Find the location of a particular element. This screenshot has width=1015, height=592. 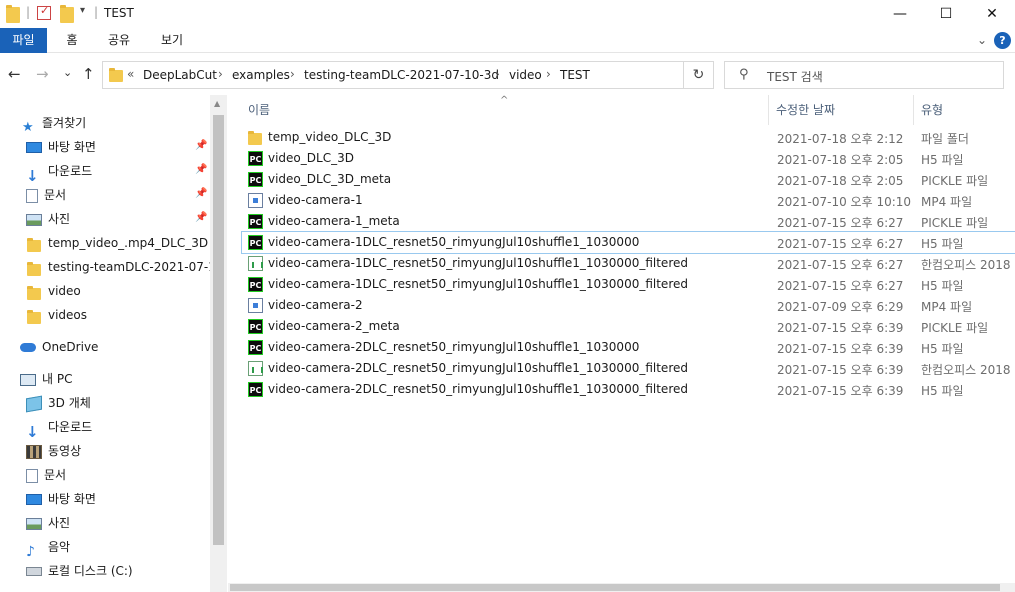

desktop-icon is located at coordinates (34, 499).